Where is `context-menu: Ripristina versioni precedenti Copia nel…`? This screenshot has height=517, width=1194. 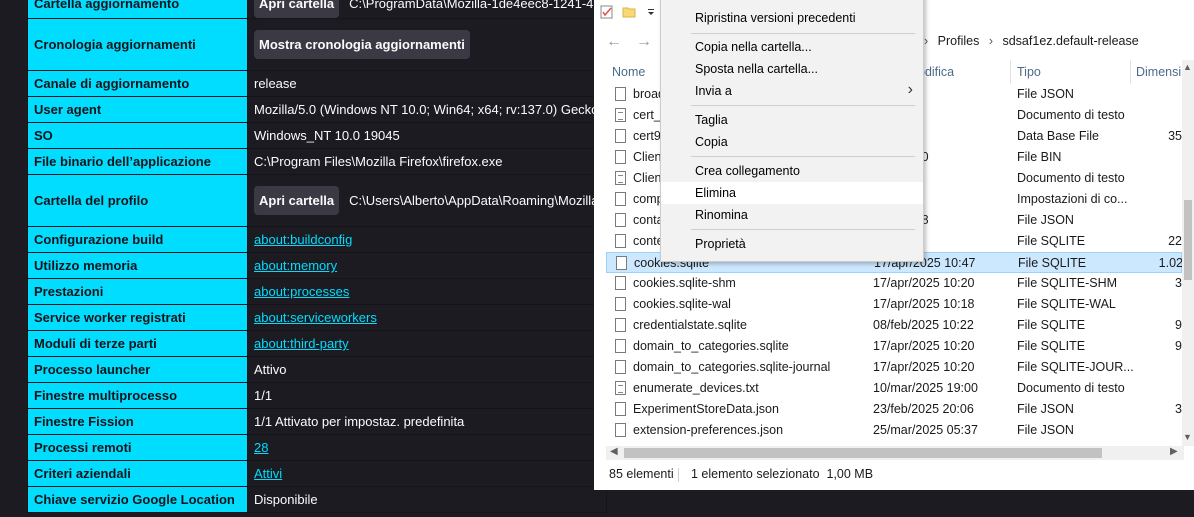 context-menu: Ripristina versioni precedenti Copia nel… is located at coordinates (792, 131).